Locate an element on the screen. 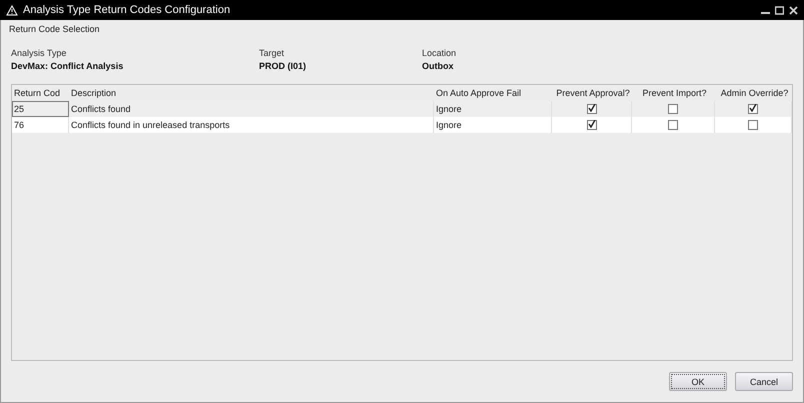  dialog-button: Cancel is located at coordinates (764, 381).